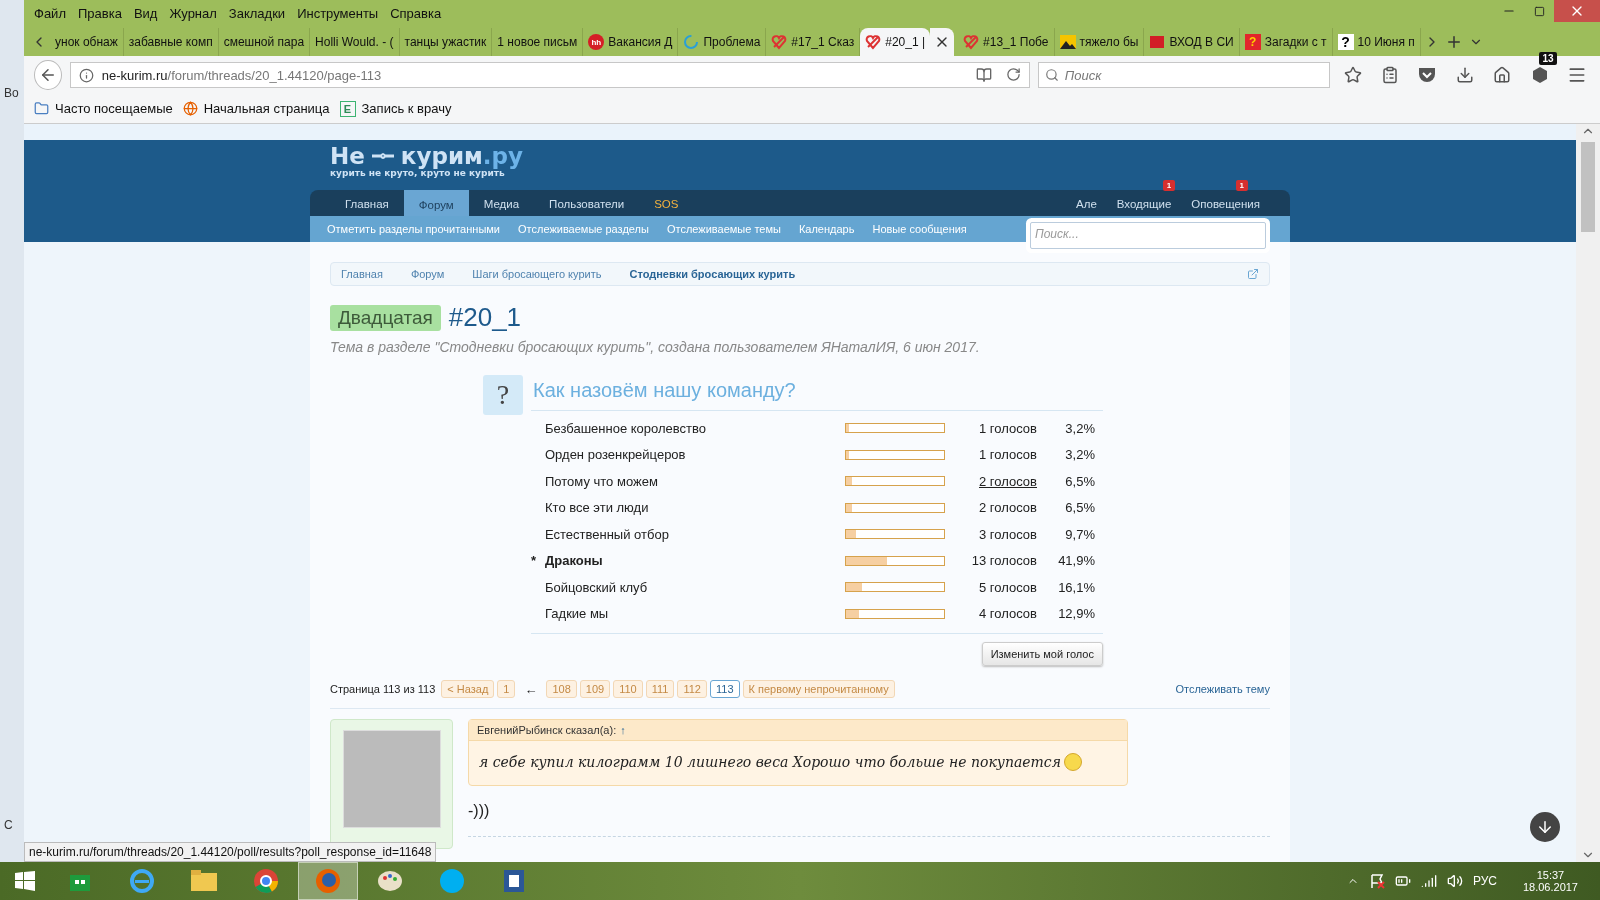 The width and height of the screenshot is (1600, 900). What do you see at coordinates (50, 13) in the screenshot?
I see `menu-item: Файл` at bounding box center [50, 13].